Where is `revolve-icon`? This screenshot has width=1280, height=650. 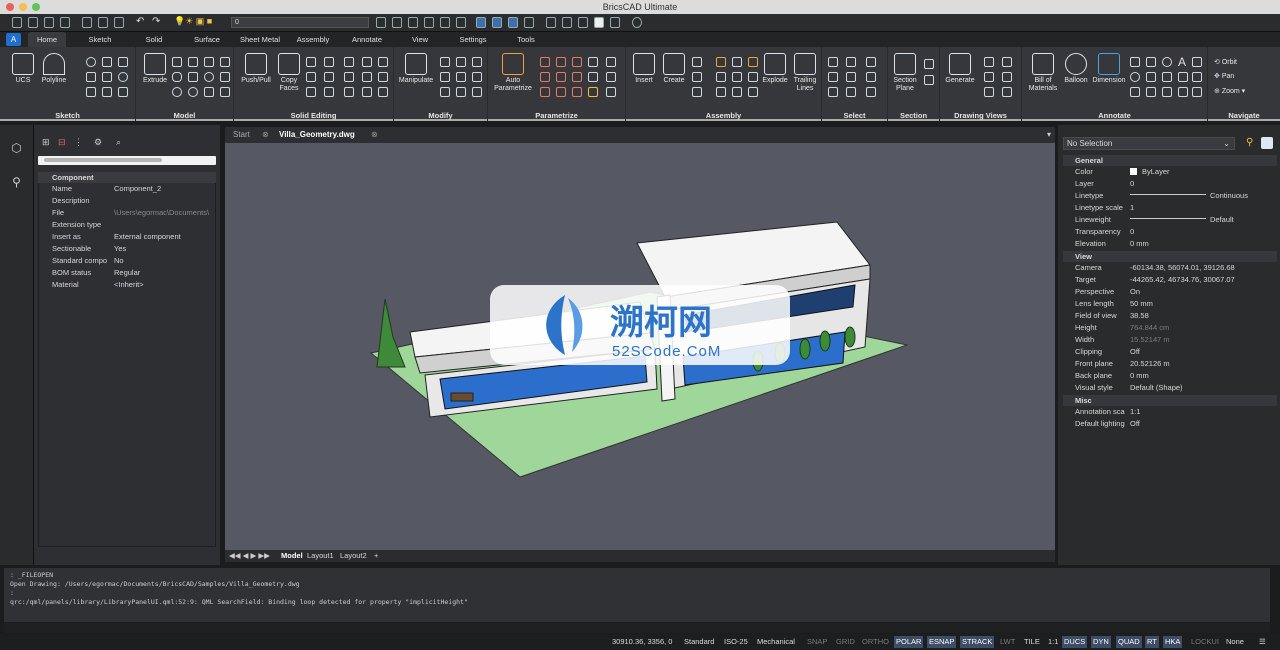 revolve-icon is located at coordinates (193, 77).